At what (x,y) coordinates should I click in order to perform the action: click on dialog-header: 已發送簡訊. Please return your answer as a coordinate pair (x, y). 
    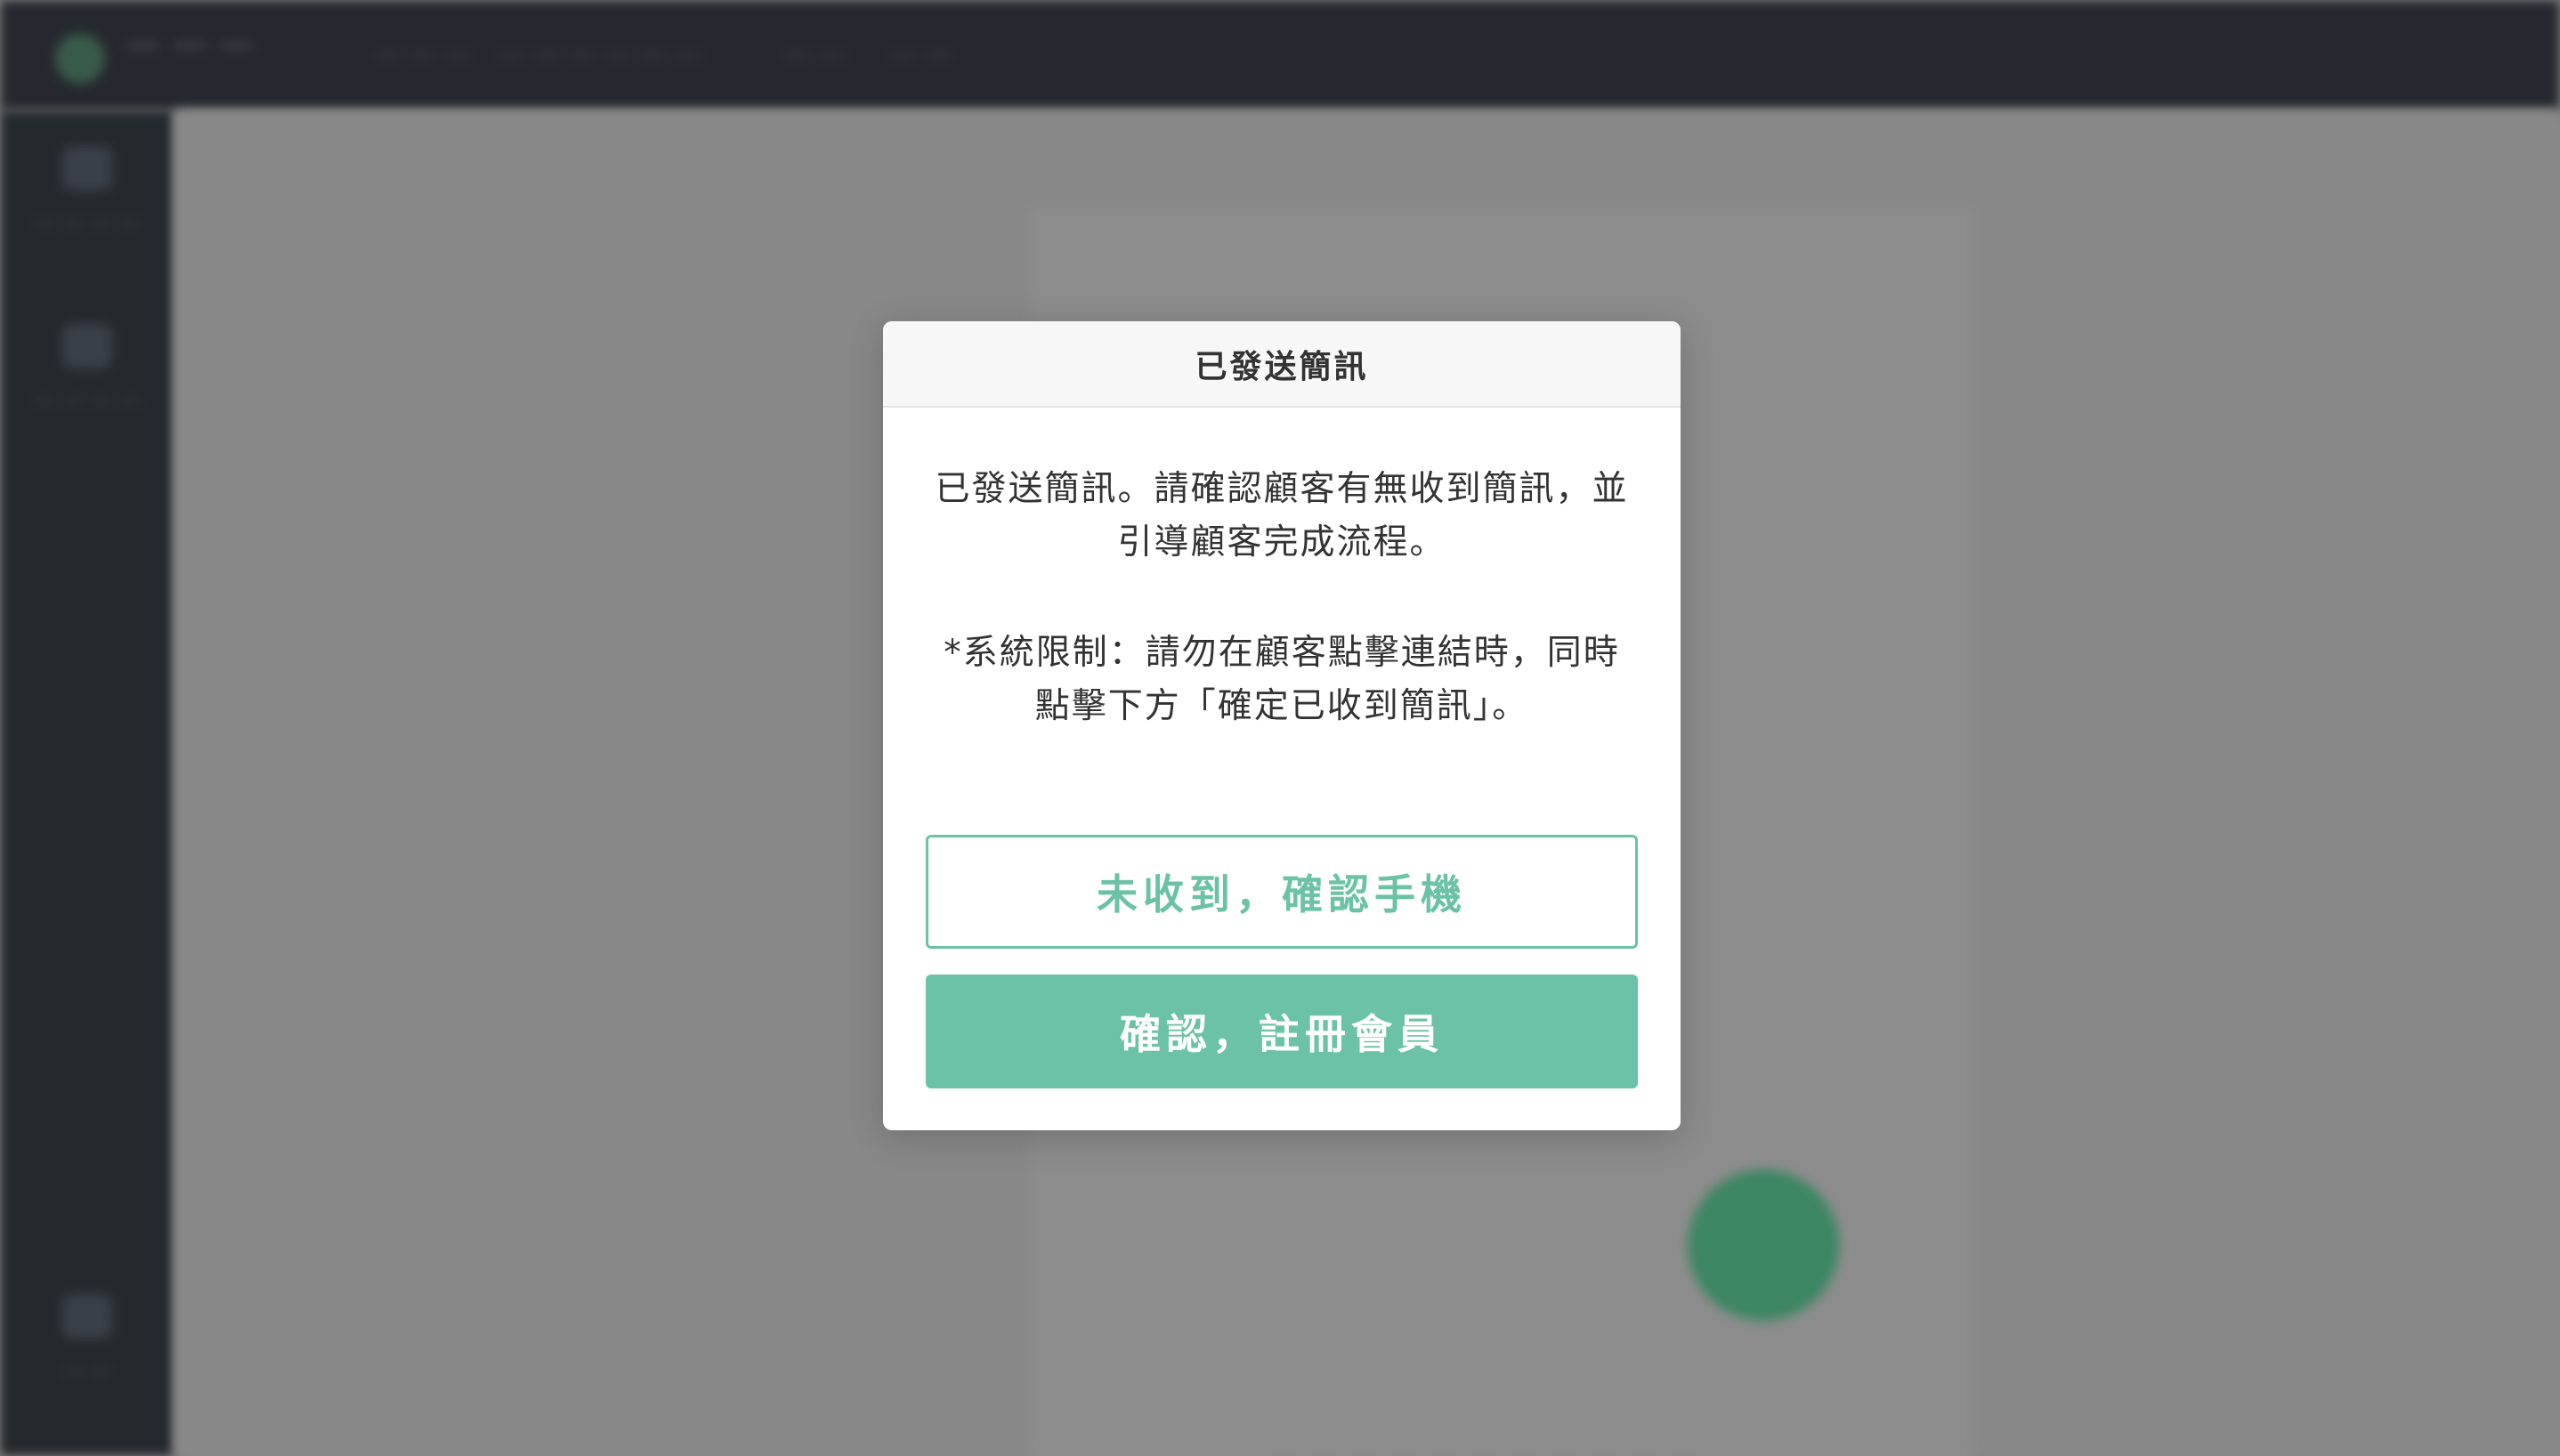
    Looking at the image, I should click on (1282, 364).